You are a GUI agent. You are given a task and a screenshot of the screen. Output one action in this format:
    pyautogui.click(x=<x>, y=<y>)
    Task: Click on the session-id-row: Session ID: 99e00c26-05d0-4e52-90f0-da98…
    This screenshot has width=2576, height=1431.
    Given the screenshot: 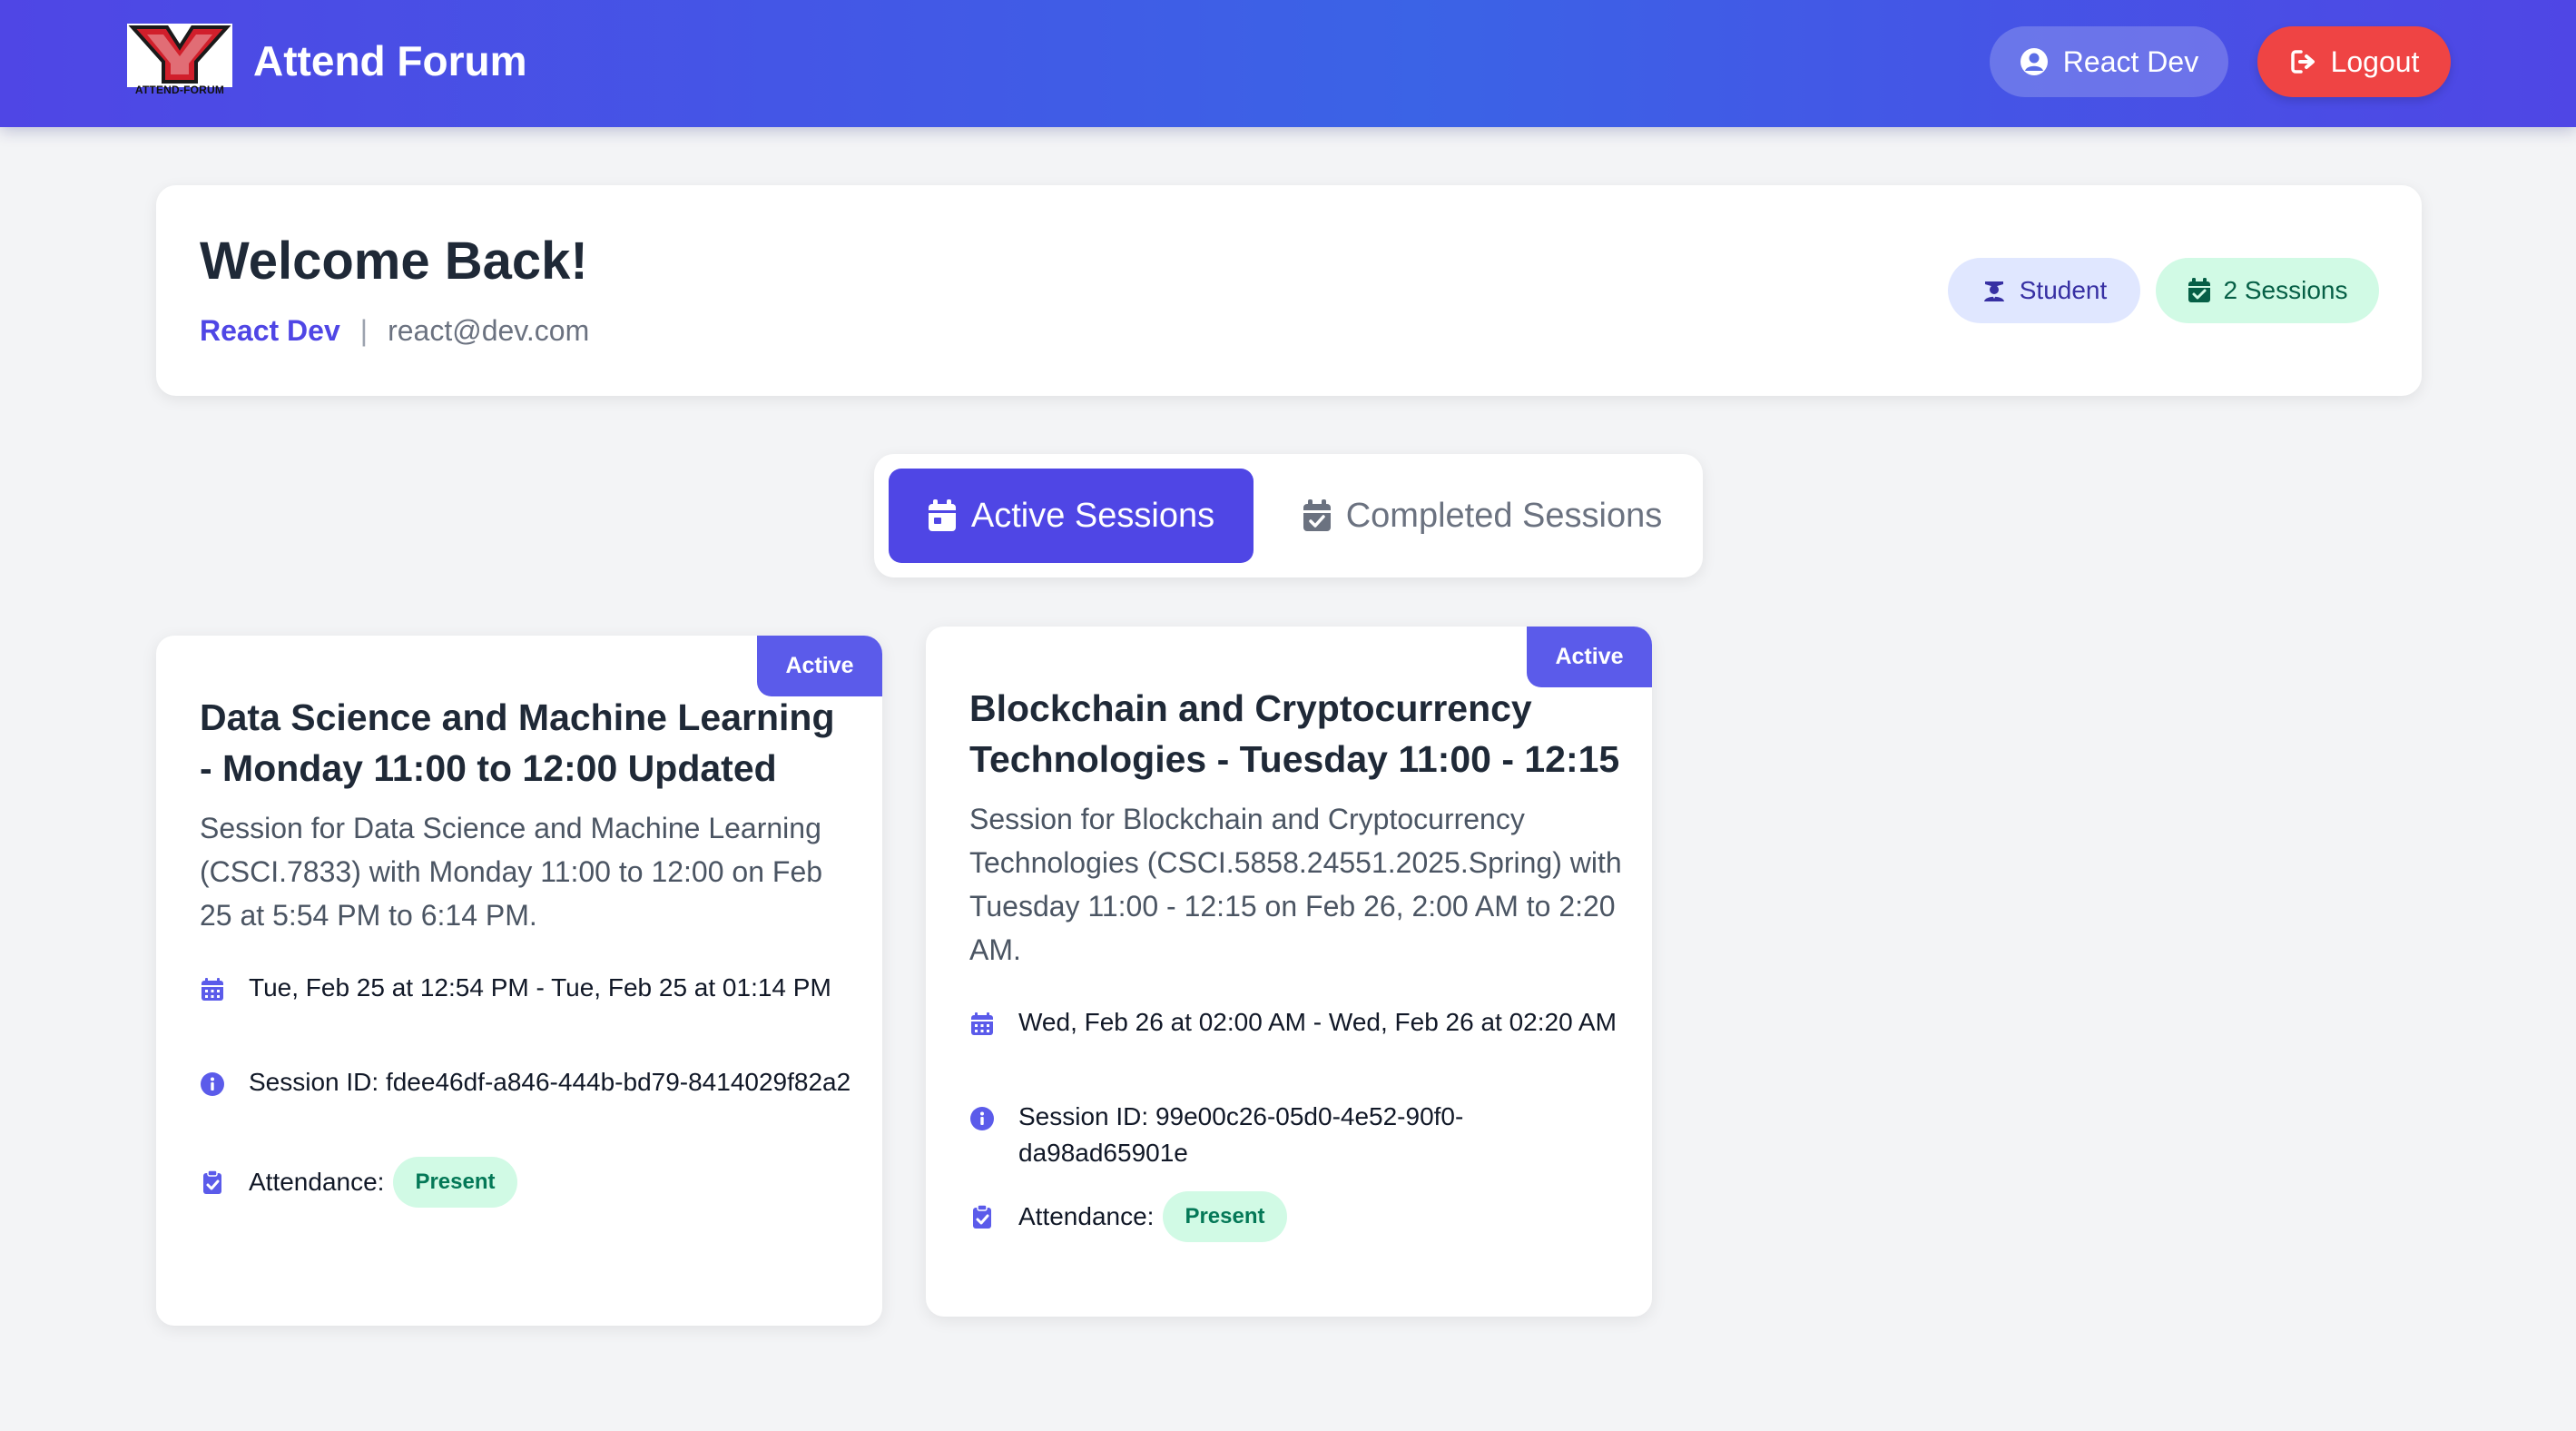 What is the action you would take?
    pyautogui.click(x=1296, y=1135)
    